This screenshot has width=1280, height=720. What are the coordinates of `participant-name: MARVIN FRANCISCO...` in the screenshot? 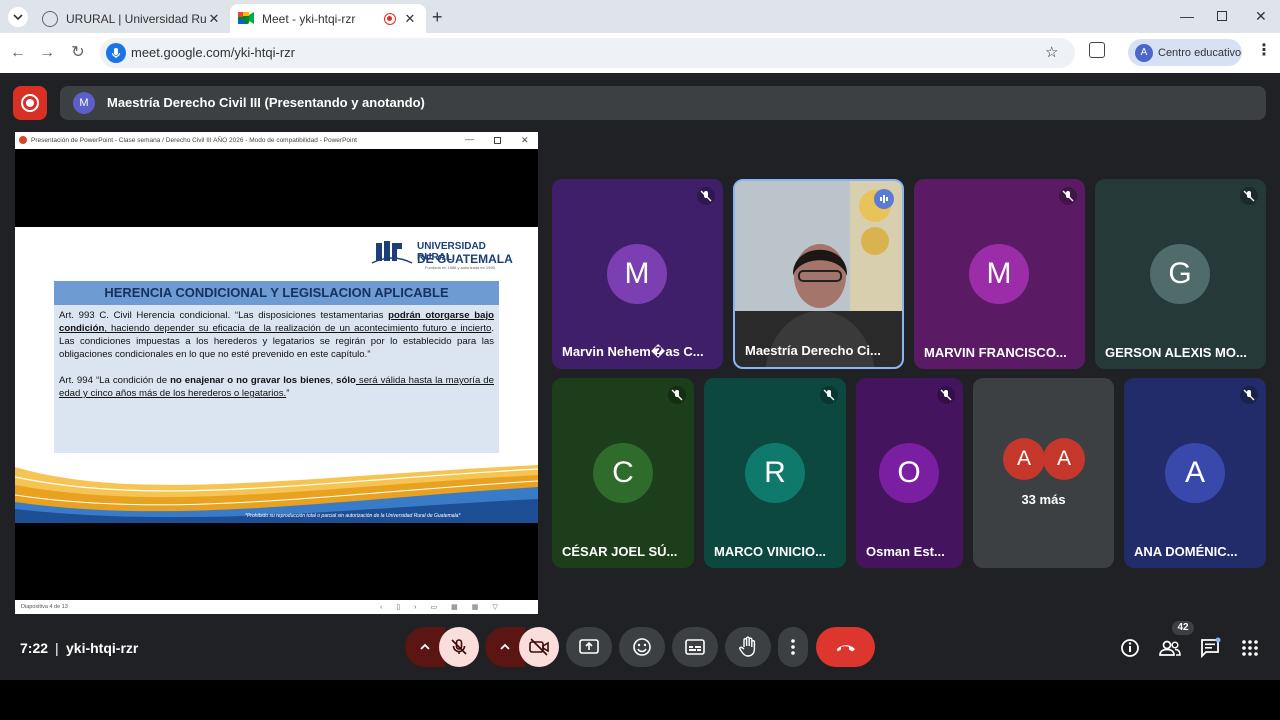 It's located at (995, 352).